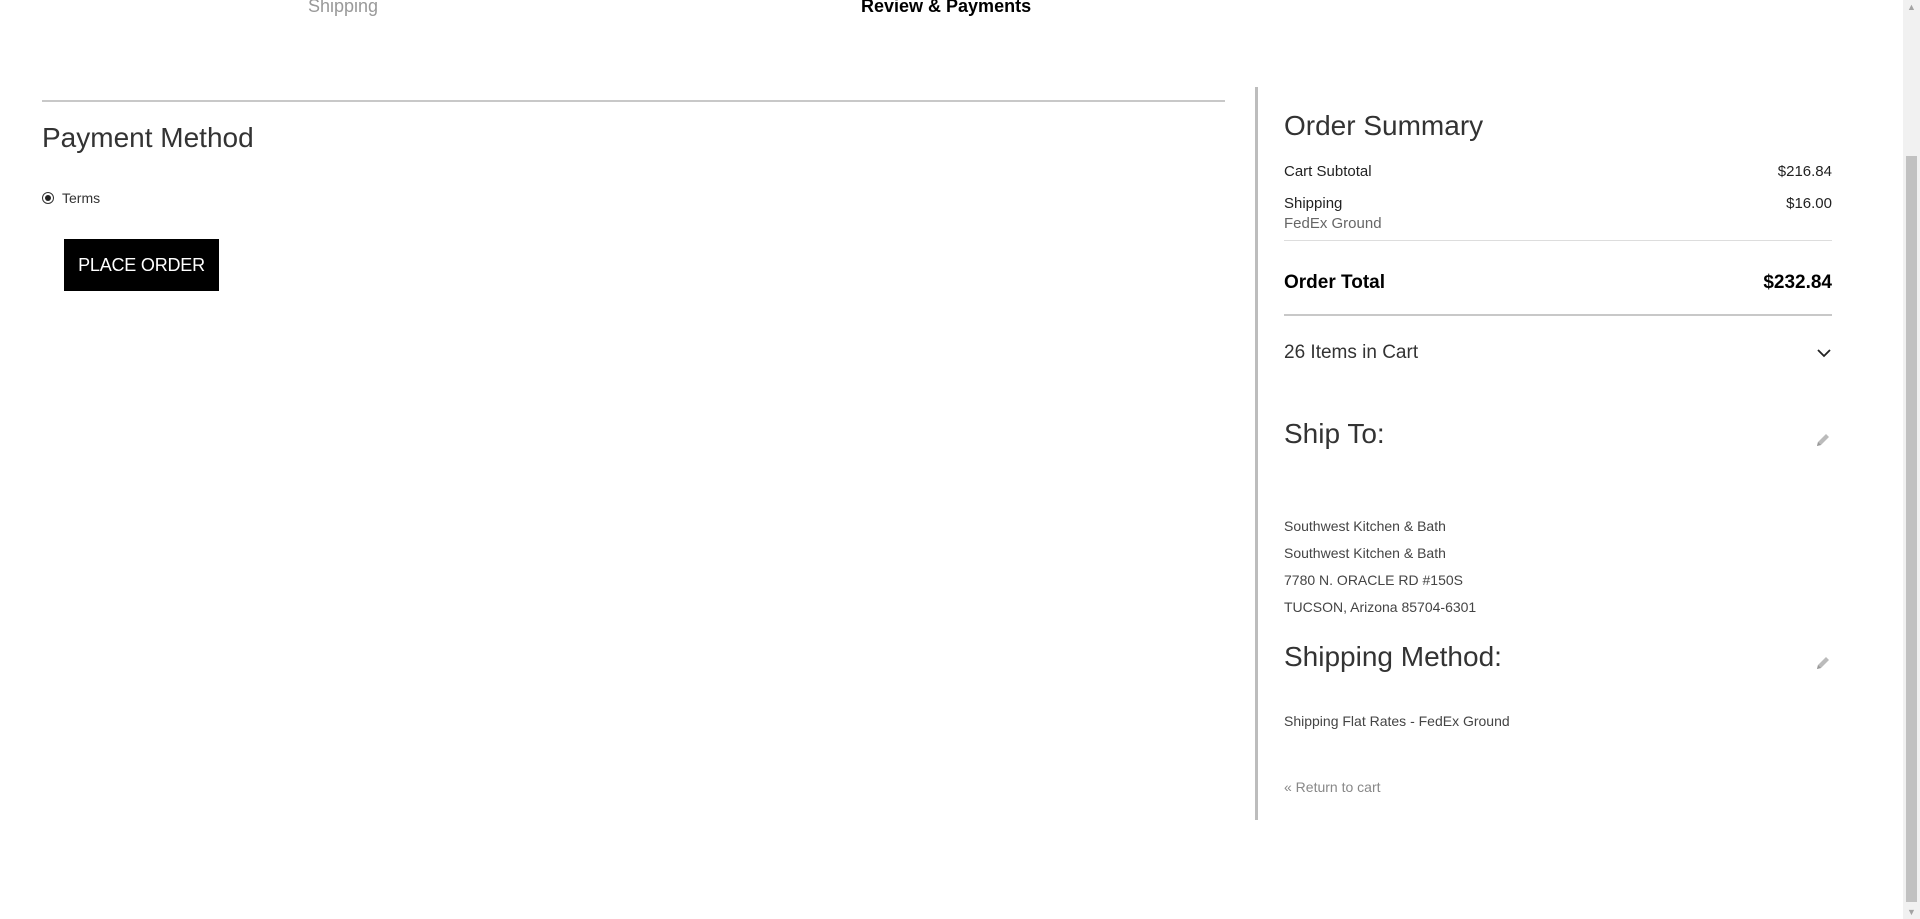  What do you see at coordinates (1365, 553) in the screenshot?
I see `address-line-2: Southwest Kitchen & Bath` at bounding box center [1365, 553].